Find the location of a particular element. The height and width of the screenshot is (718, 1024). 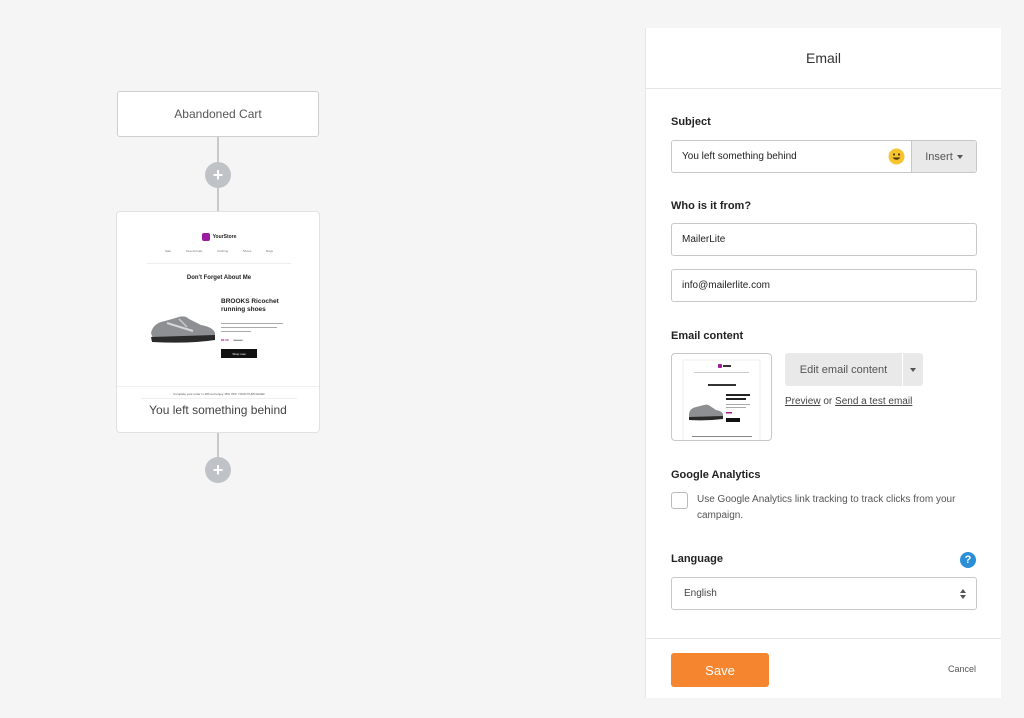

preview-nav-item: Bags is located at coordinates (269, 251).